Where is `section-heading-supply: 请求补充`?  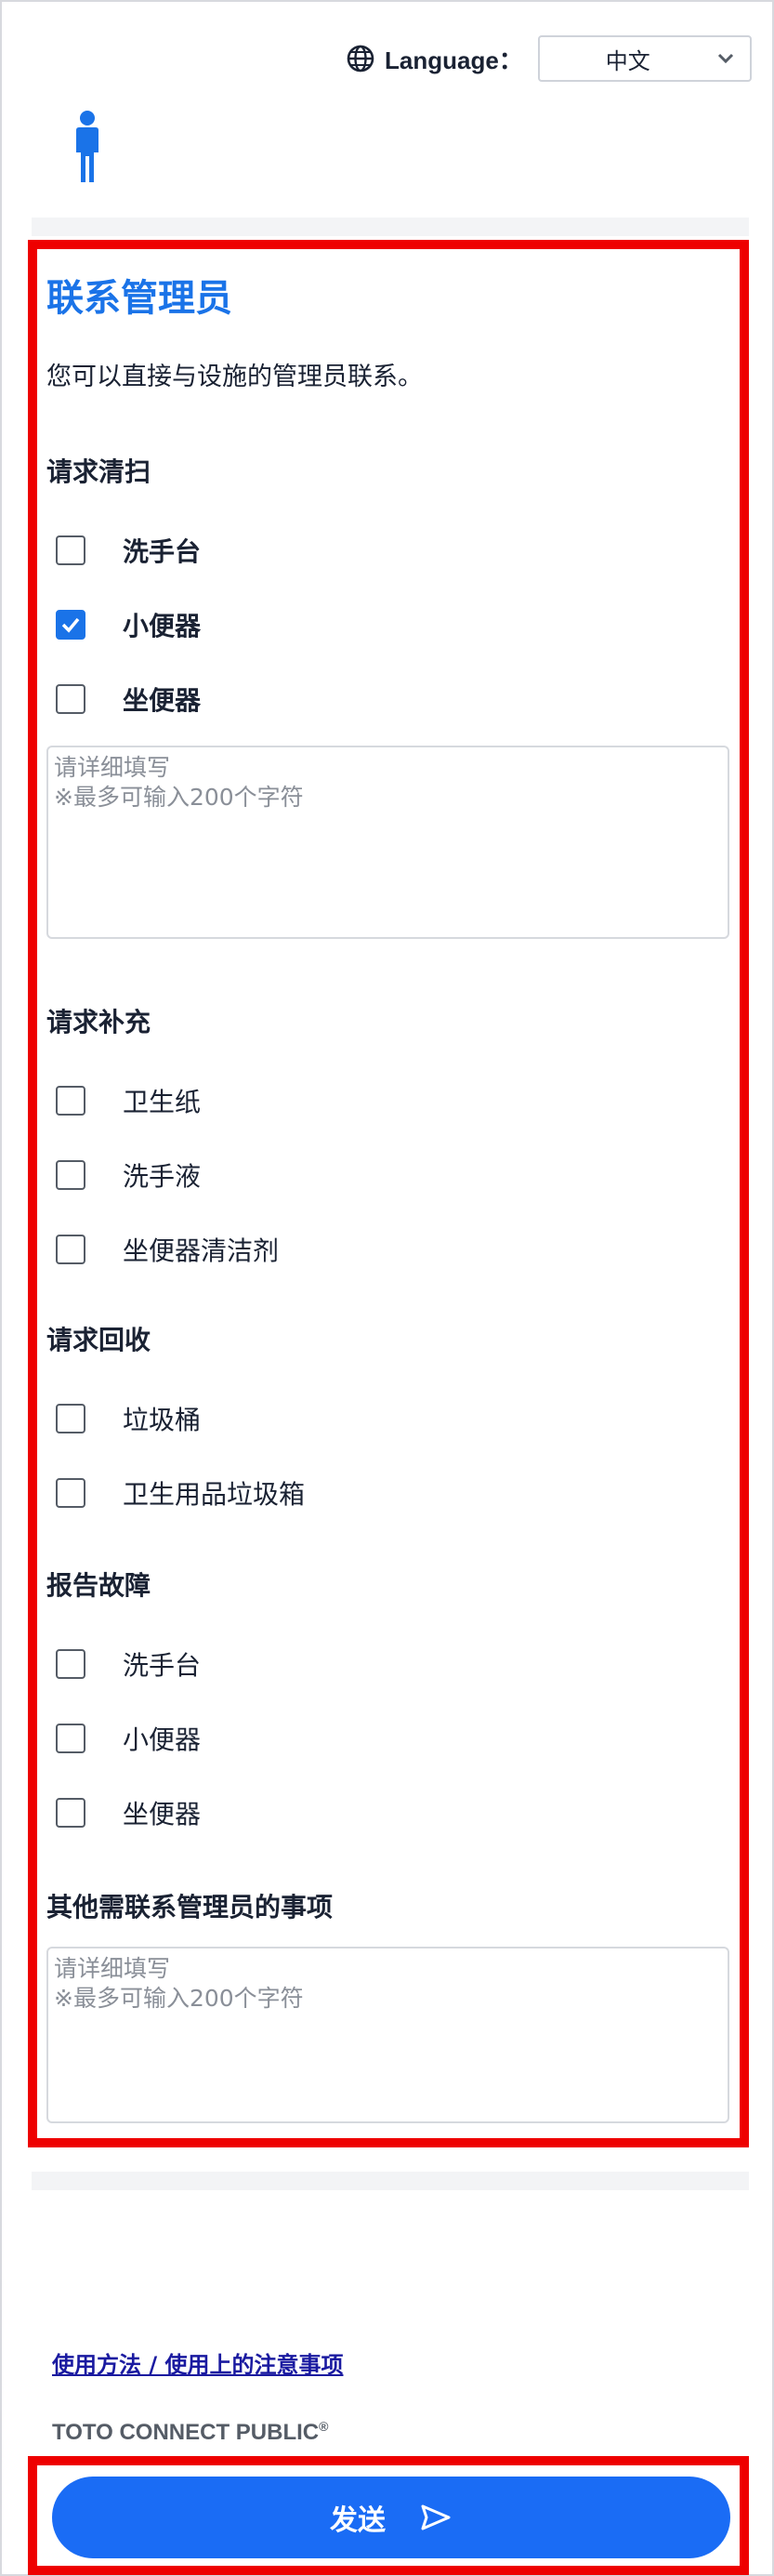 section-heading-supply: 请求补充 is located at coordinates (98, 1022).